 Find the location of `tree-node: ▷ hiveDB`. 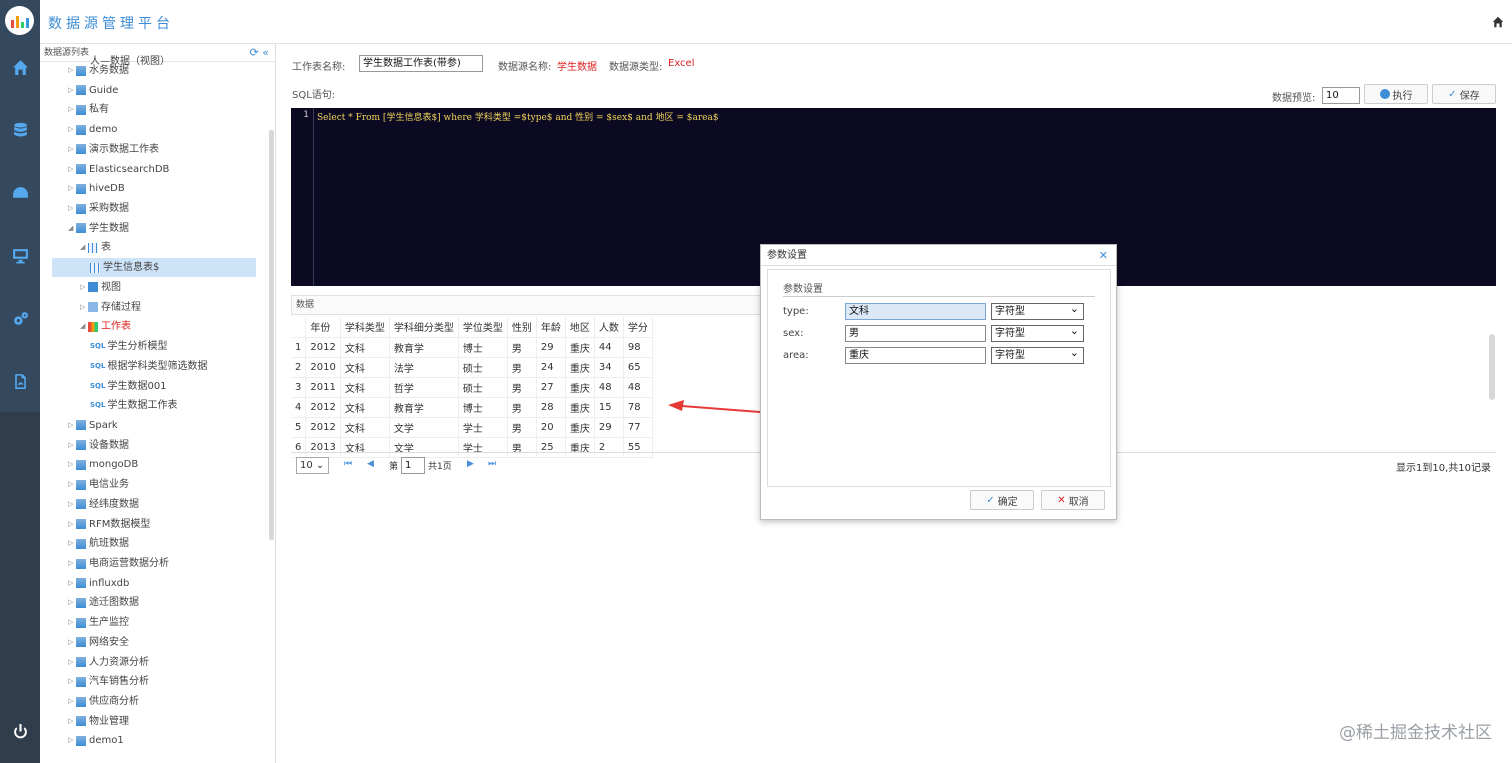

tree-node: ▷ hiveDB is located at coordinates (96, 188).